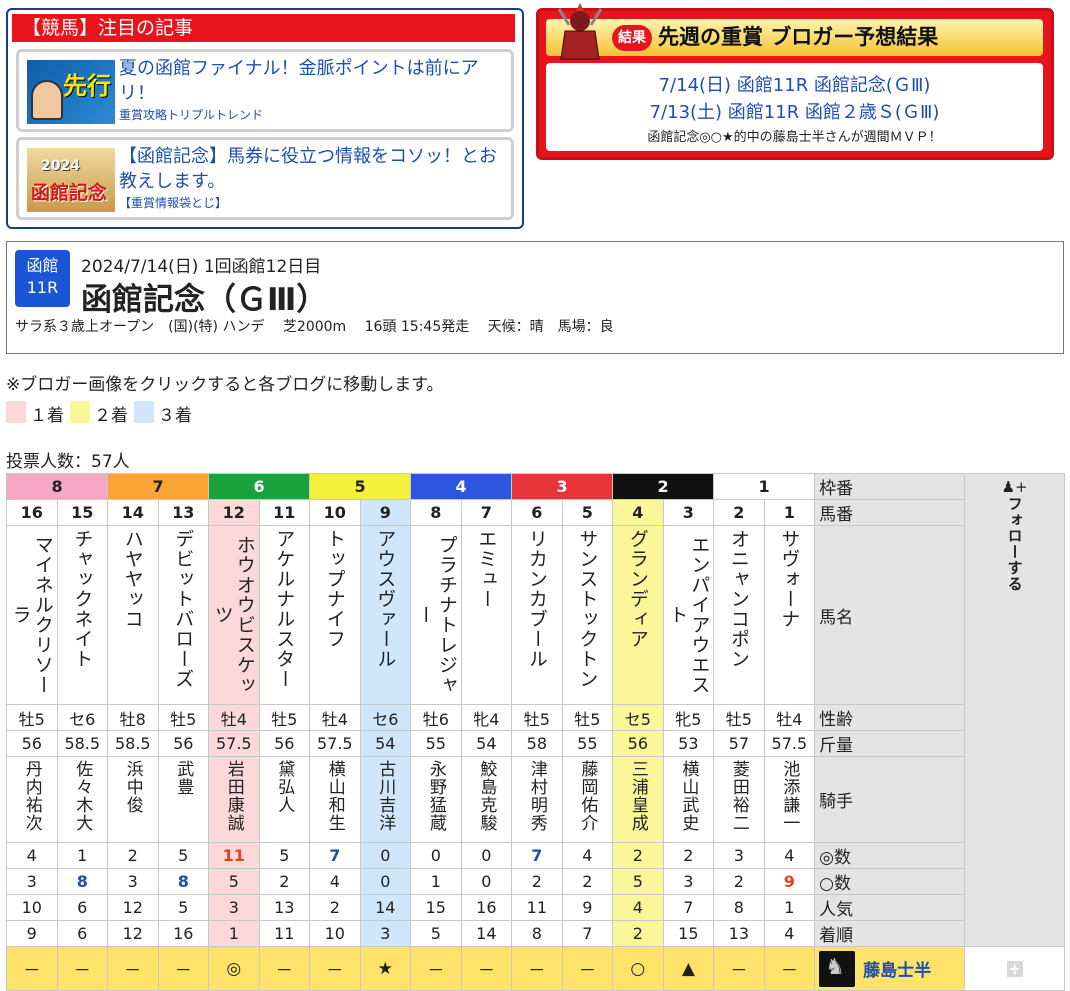  What do you see at coordinates (16, 412) in the screenshot?
I see `legend-first-swatch` at bounding box center [16, 412].